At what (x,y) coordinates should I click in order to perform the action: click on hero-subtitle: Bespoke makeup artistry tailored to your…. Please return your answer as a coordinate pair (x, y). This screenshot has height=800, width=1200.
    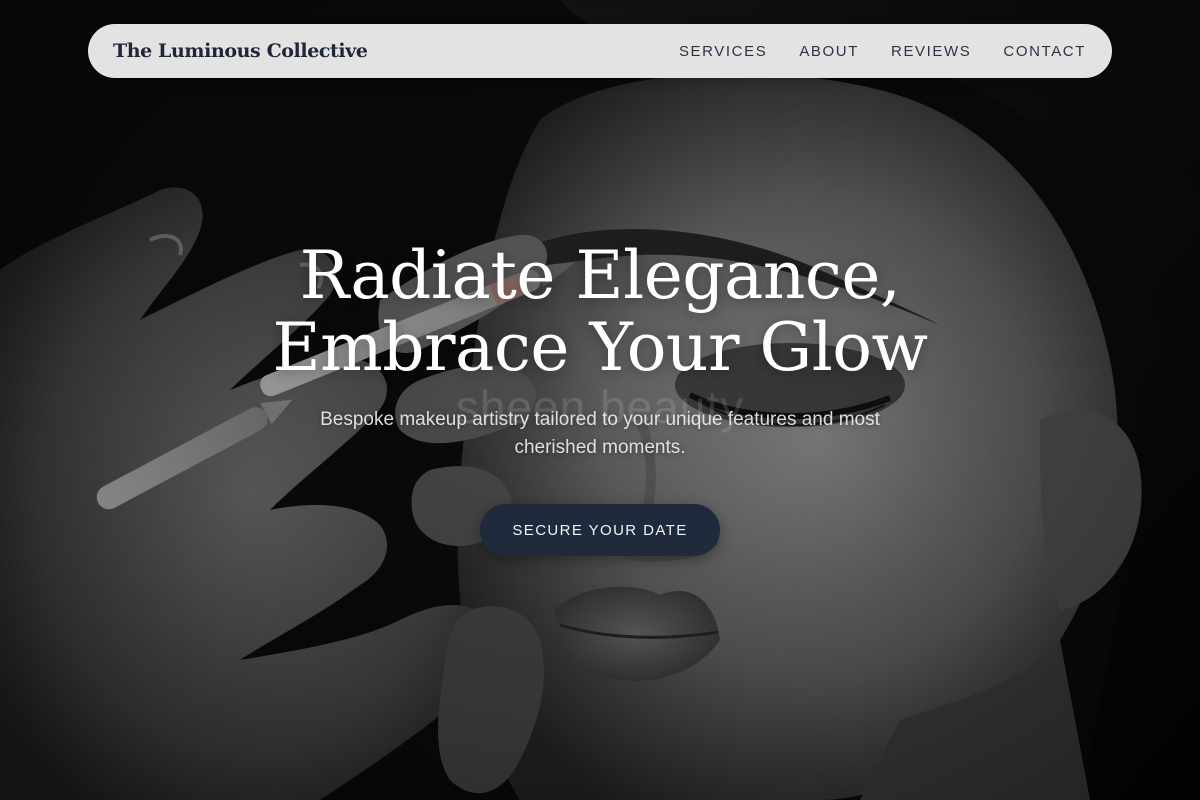
    Looking at the image, I should click on (600, 433).